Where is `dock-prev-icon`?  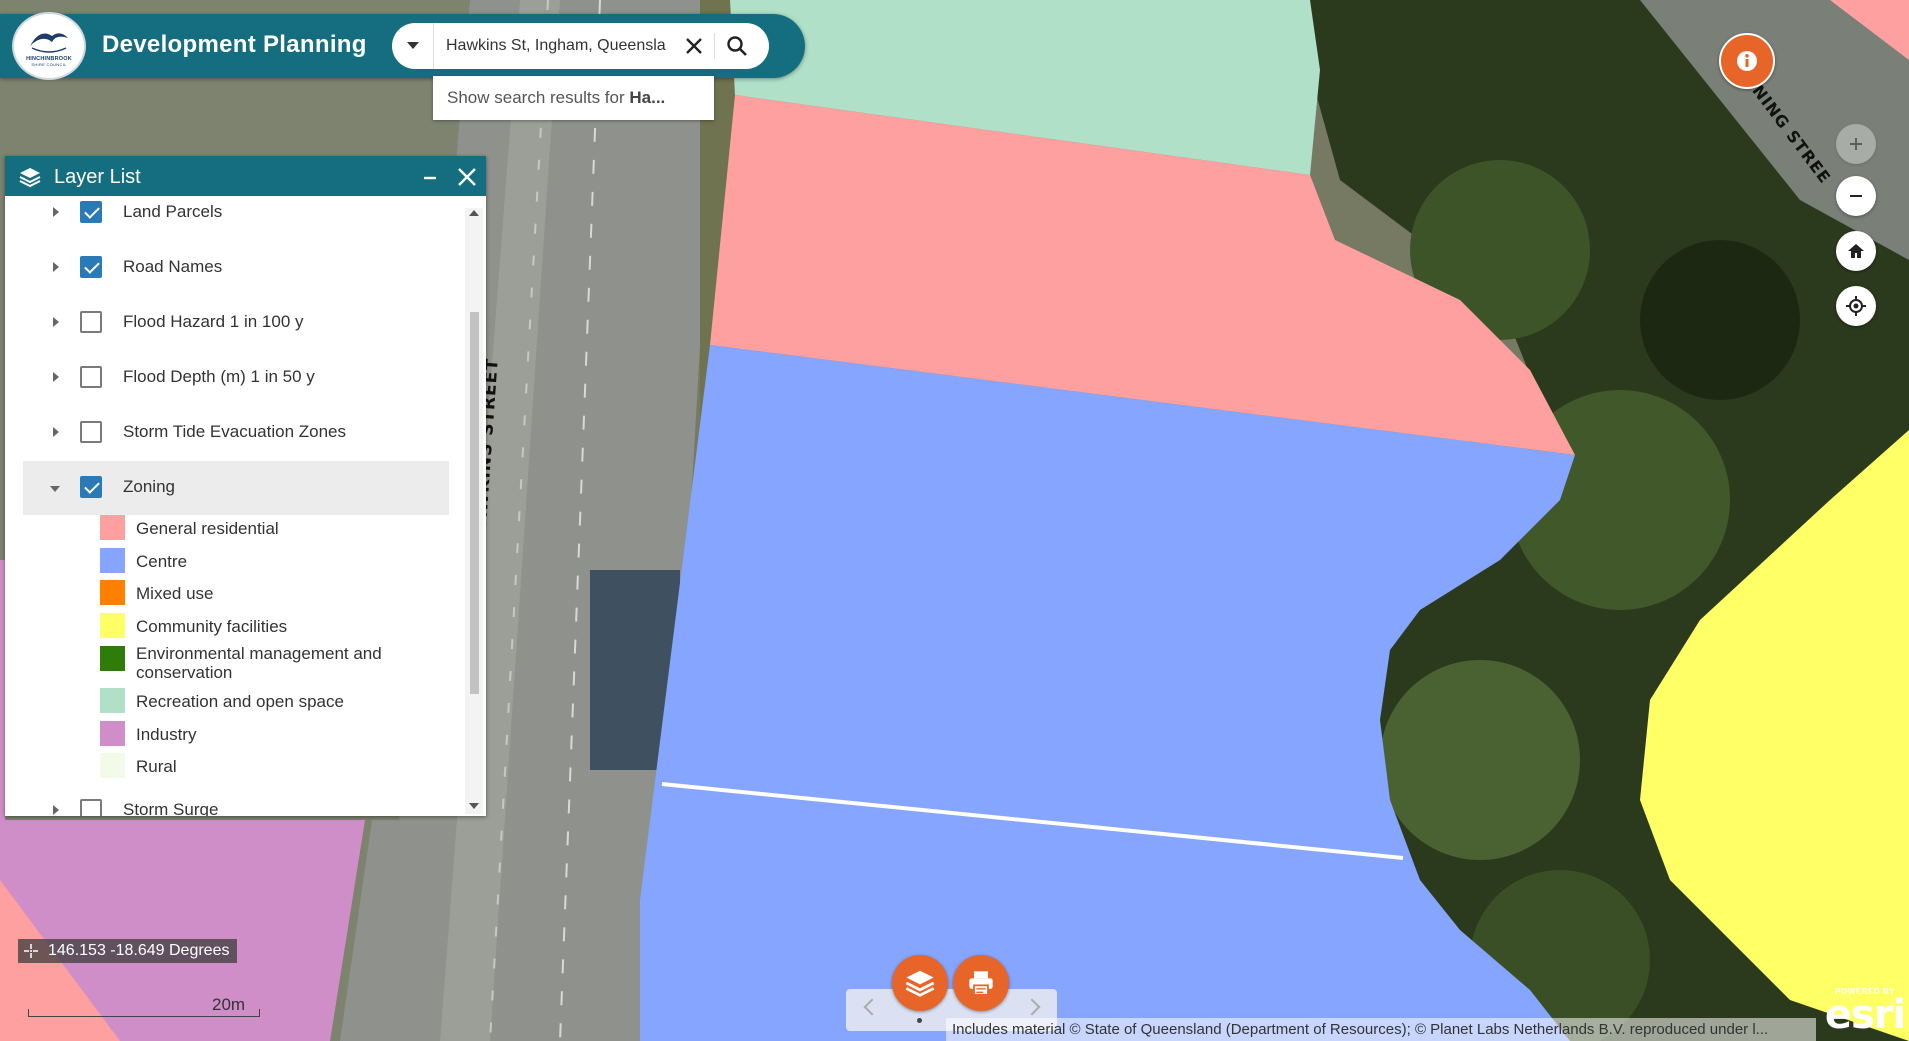
dock-prev-icon is located at coordinates (872, 1007).